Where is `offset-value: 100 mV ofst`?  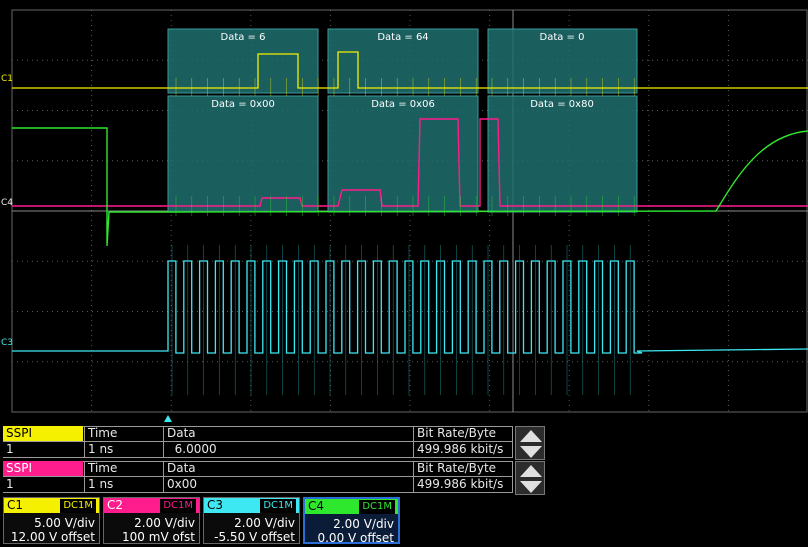 offset-value: 100 mV ofst is located at coordinates (158, 537).